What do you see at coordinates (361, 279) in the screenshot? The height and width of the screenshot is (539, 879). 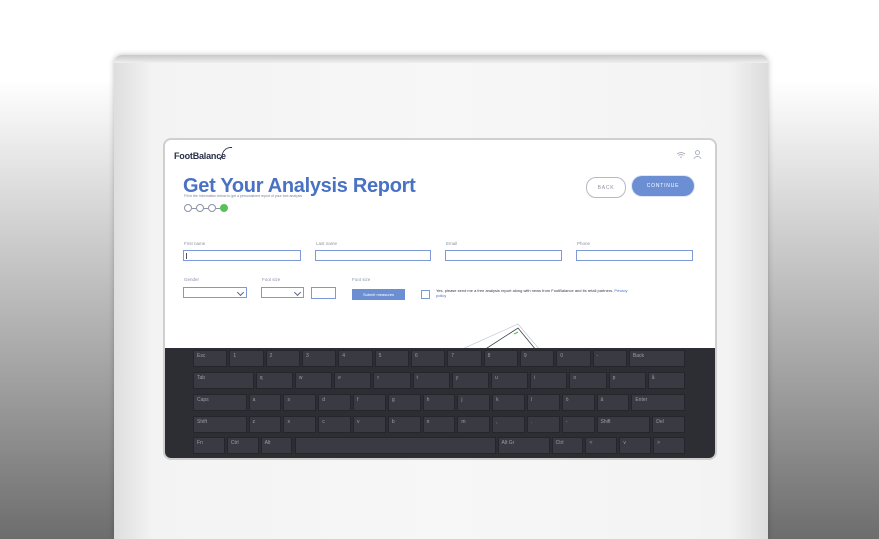 I see `feet-size-label: Foot size` at bounding box center [361, 279].